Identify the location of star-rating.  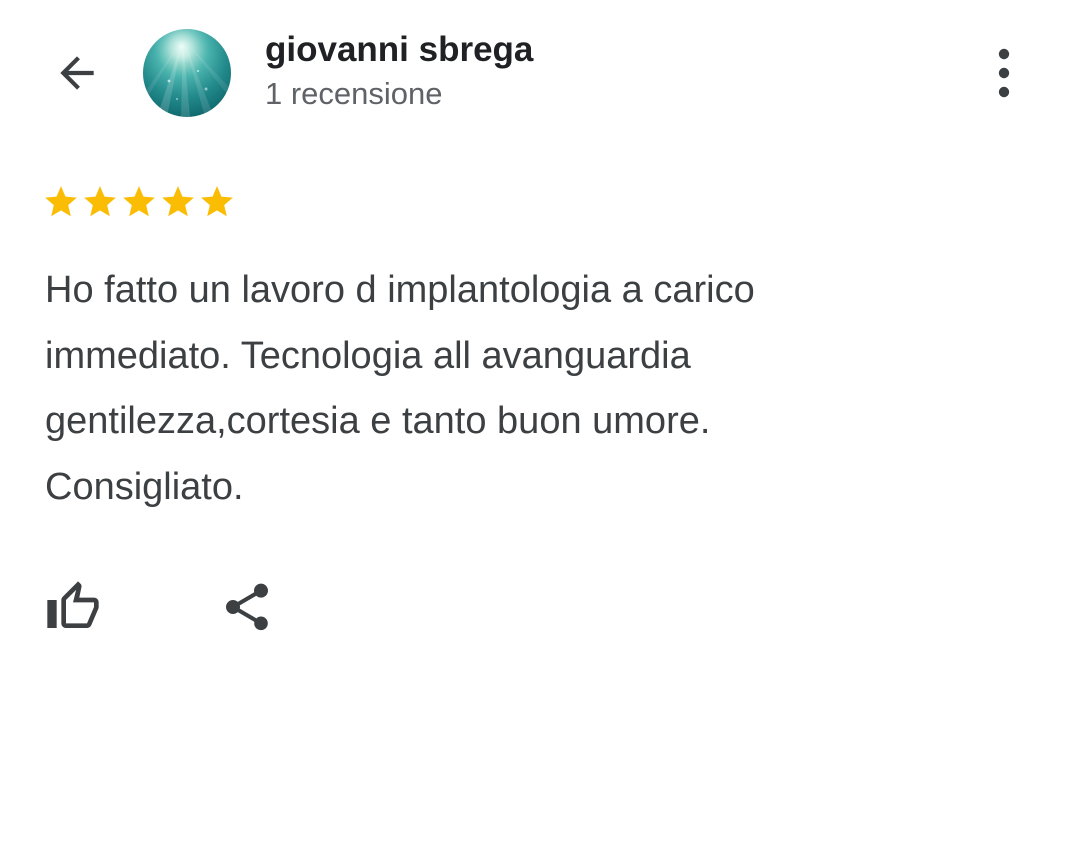
(139, 202).